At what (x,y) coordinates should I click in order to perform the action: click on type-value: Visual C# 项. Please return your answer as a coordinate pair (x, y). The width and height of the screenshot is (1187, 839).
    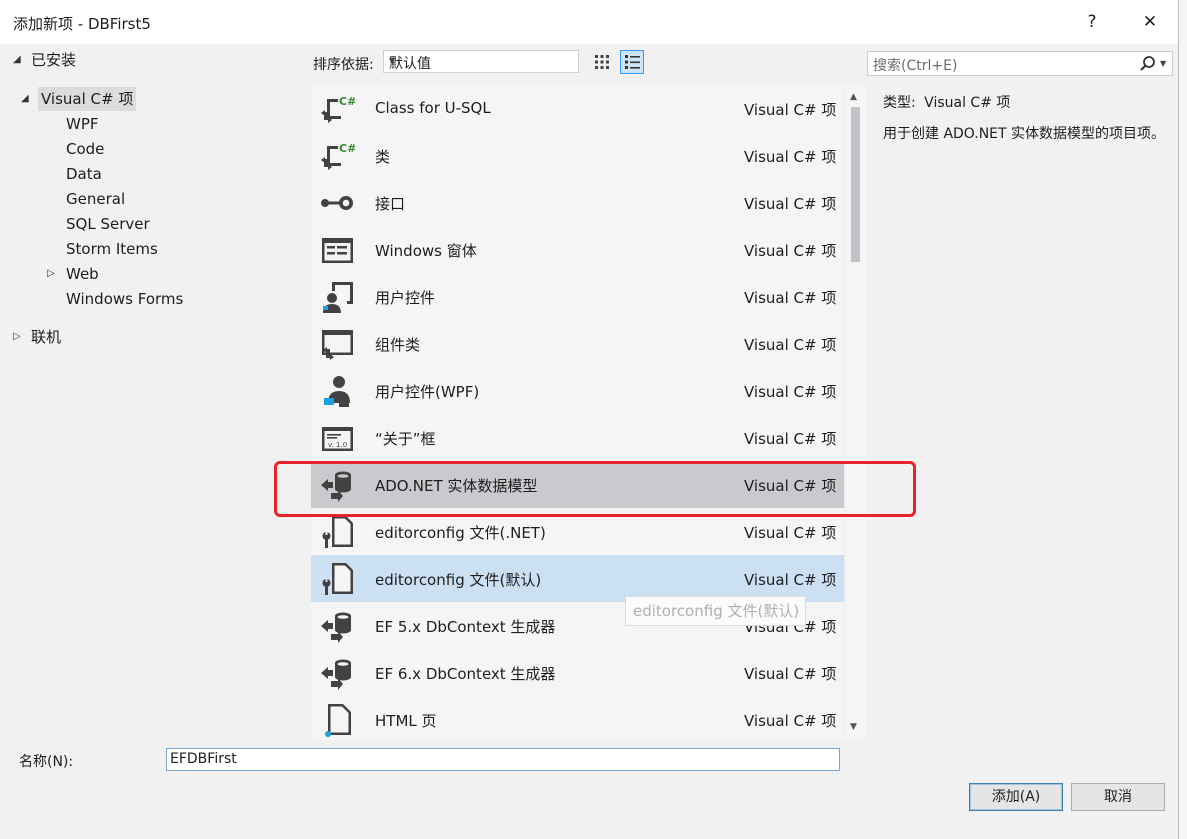
    Looking at the image, I should click on (967, 103).